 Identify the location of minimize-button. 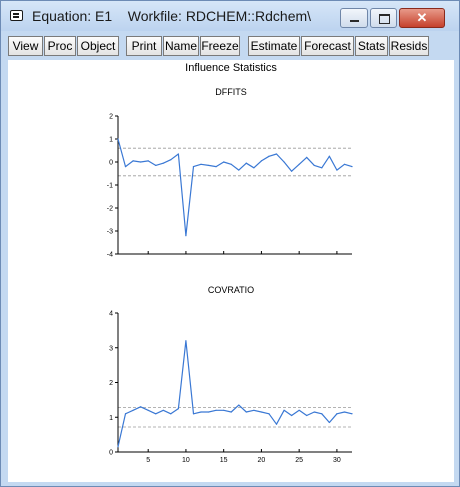
(354, 18).